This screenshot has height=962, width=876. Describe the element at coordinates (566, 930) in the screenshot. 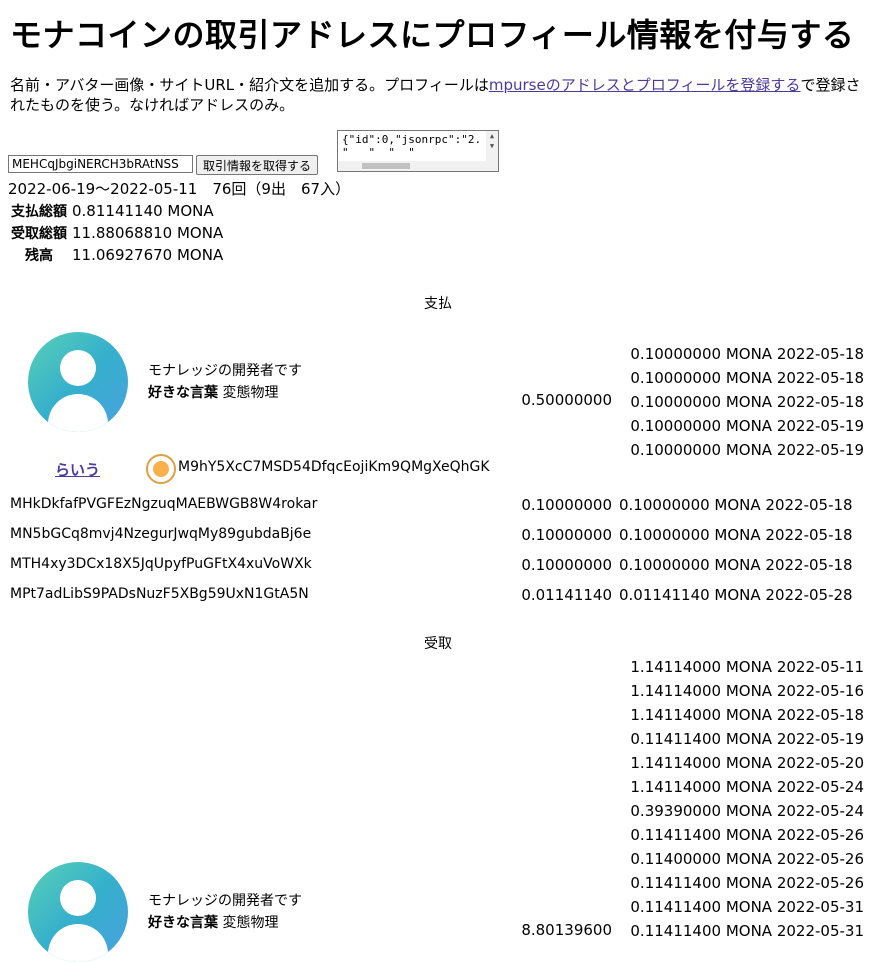

I see `profile-total: 8.80139600` at that location.